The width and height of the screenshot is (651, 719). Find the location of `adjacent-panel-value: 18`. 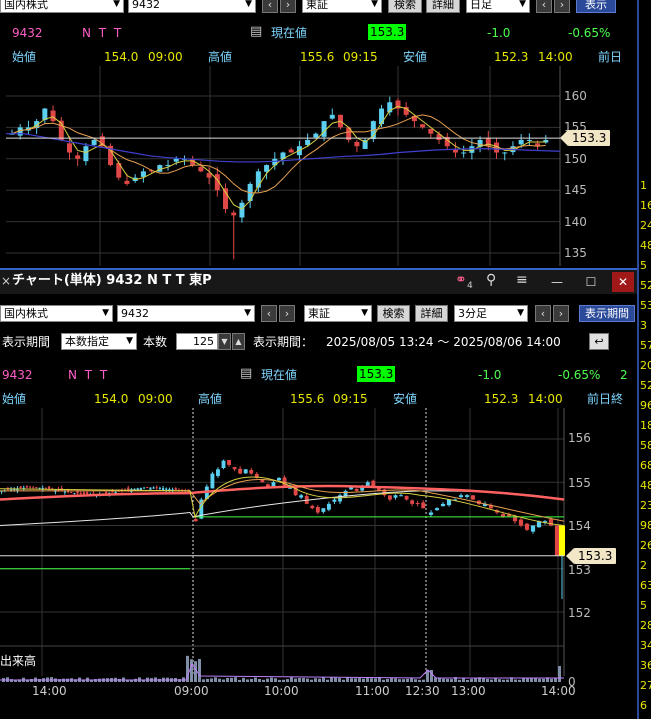

adjacent-panel-value: 18 is located at coordinates (645, 425).